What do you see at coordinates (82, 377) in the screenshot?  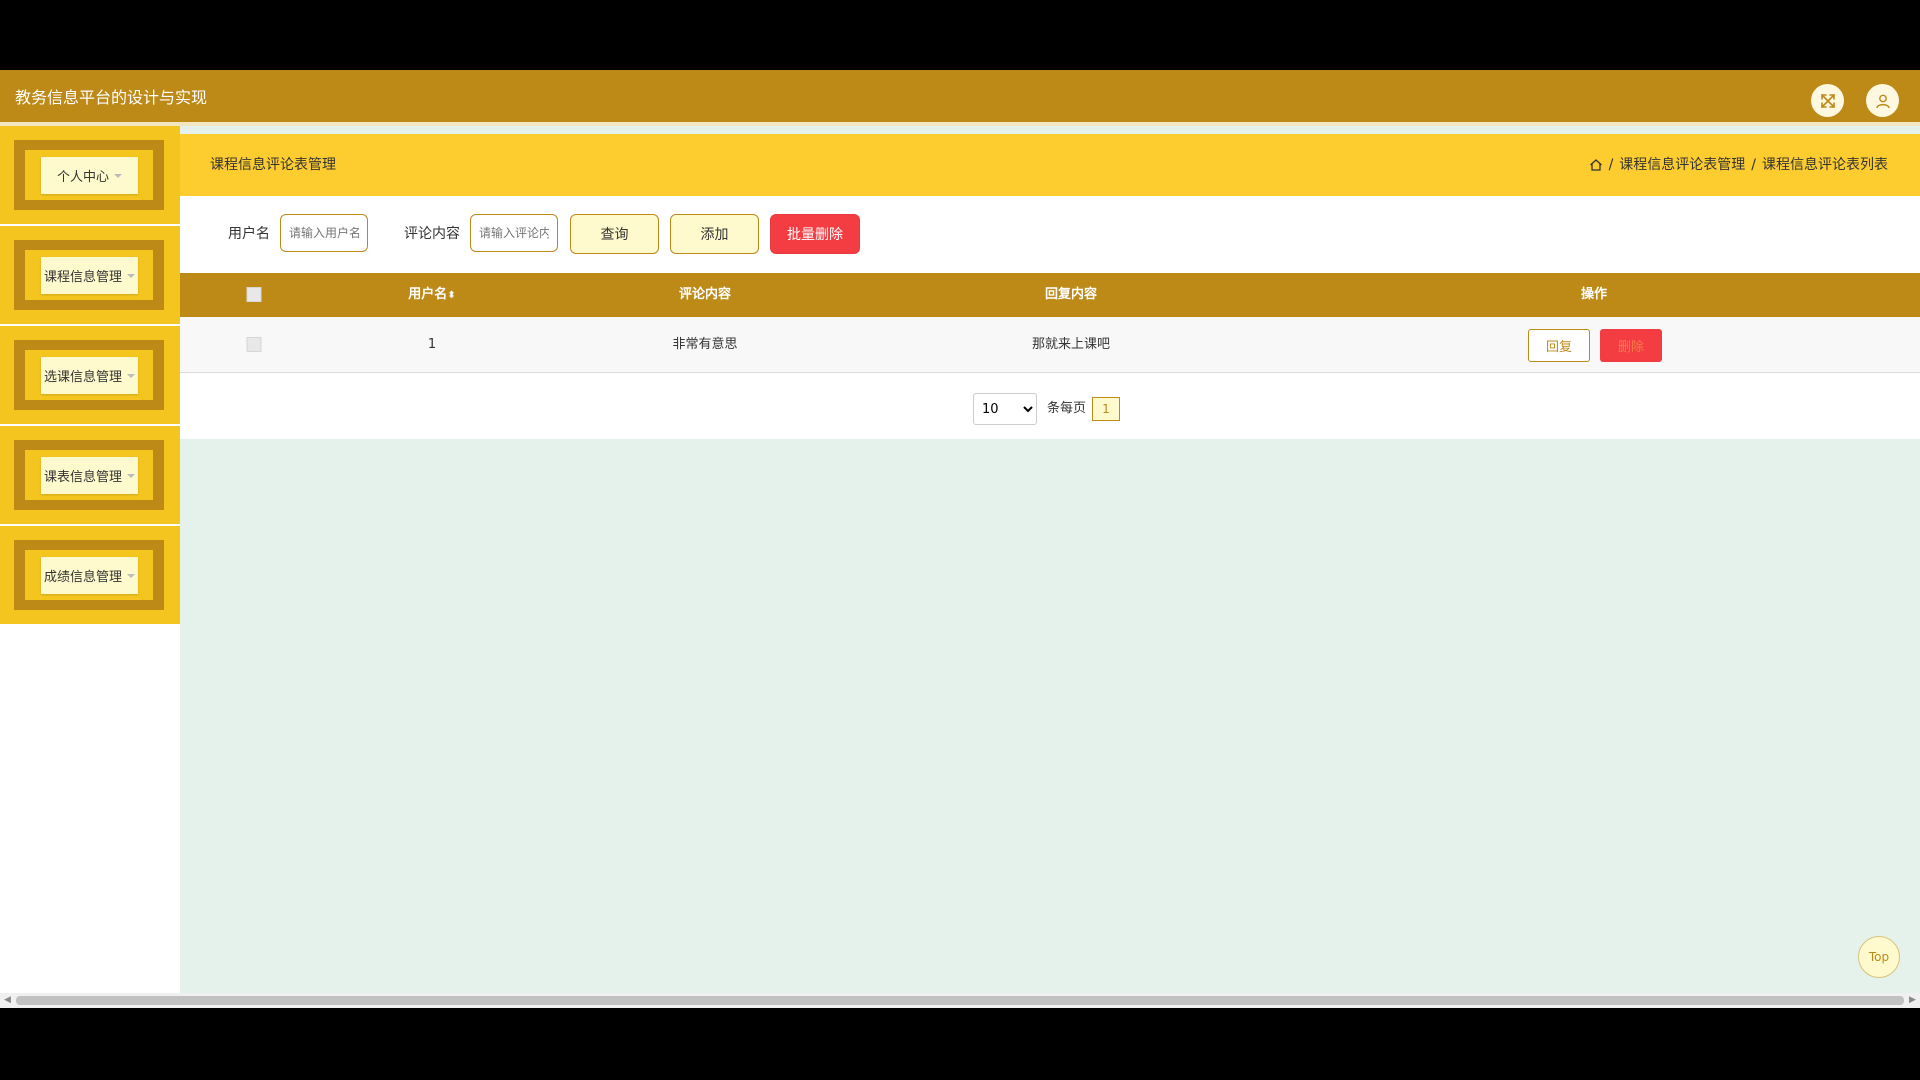 I see `sidebar-item-label: 选课信息管理` at bounding box center [82, 377].